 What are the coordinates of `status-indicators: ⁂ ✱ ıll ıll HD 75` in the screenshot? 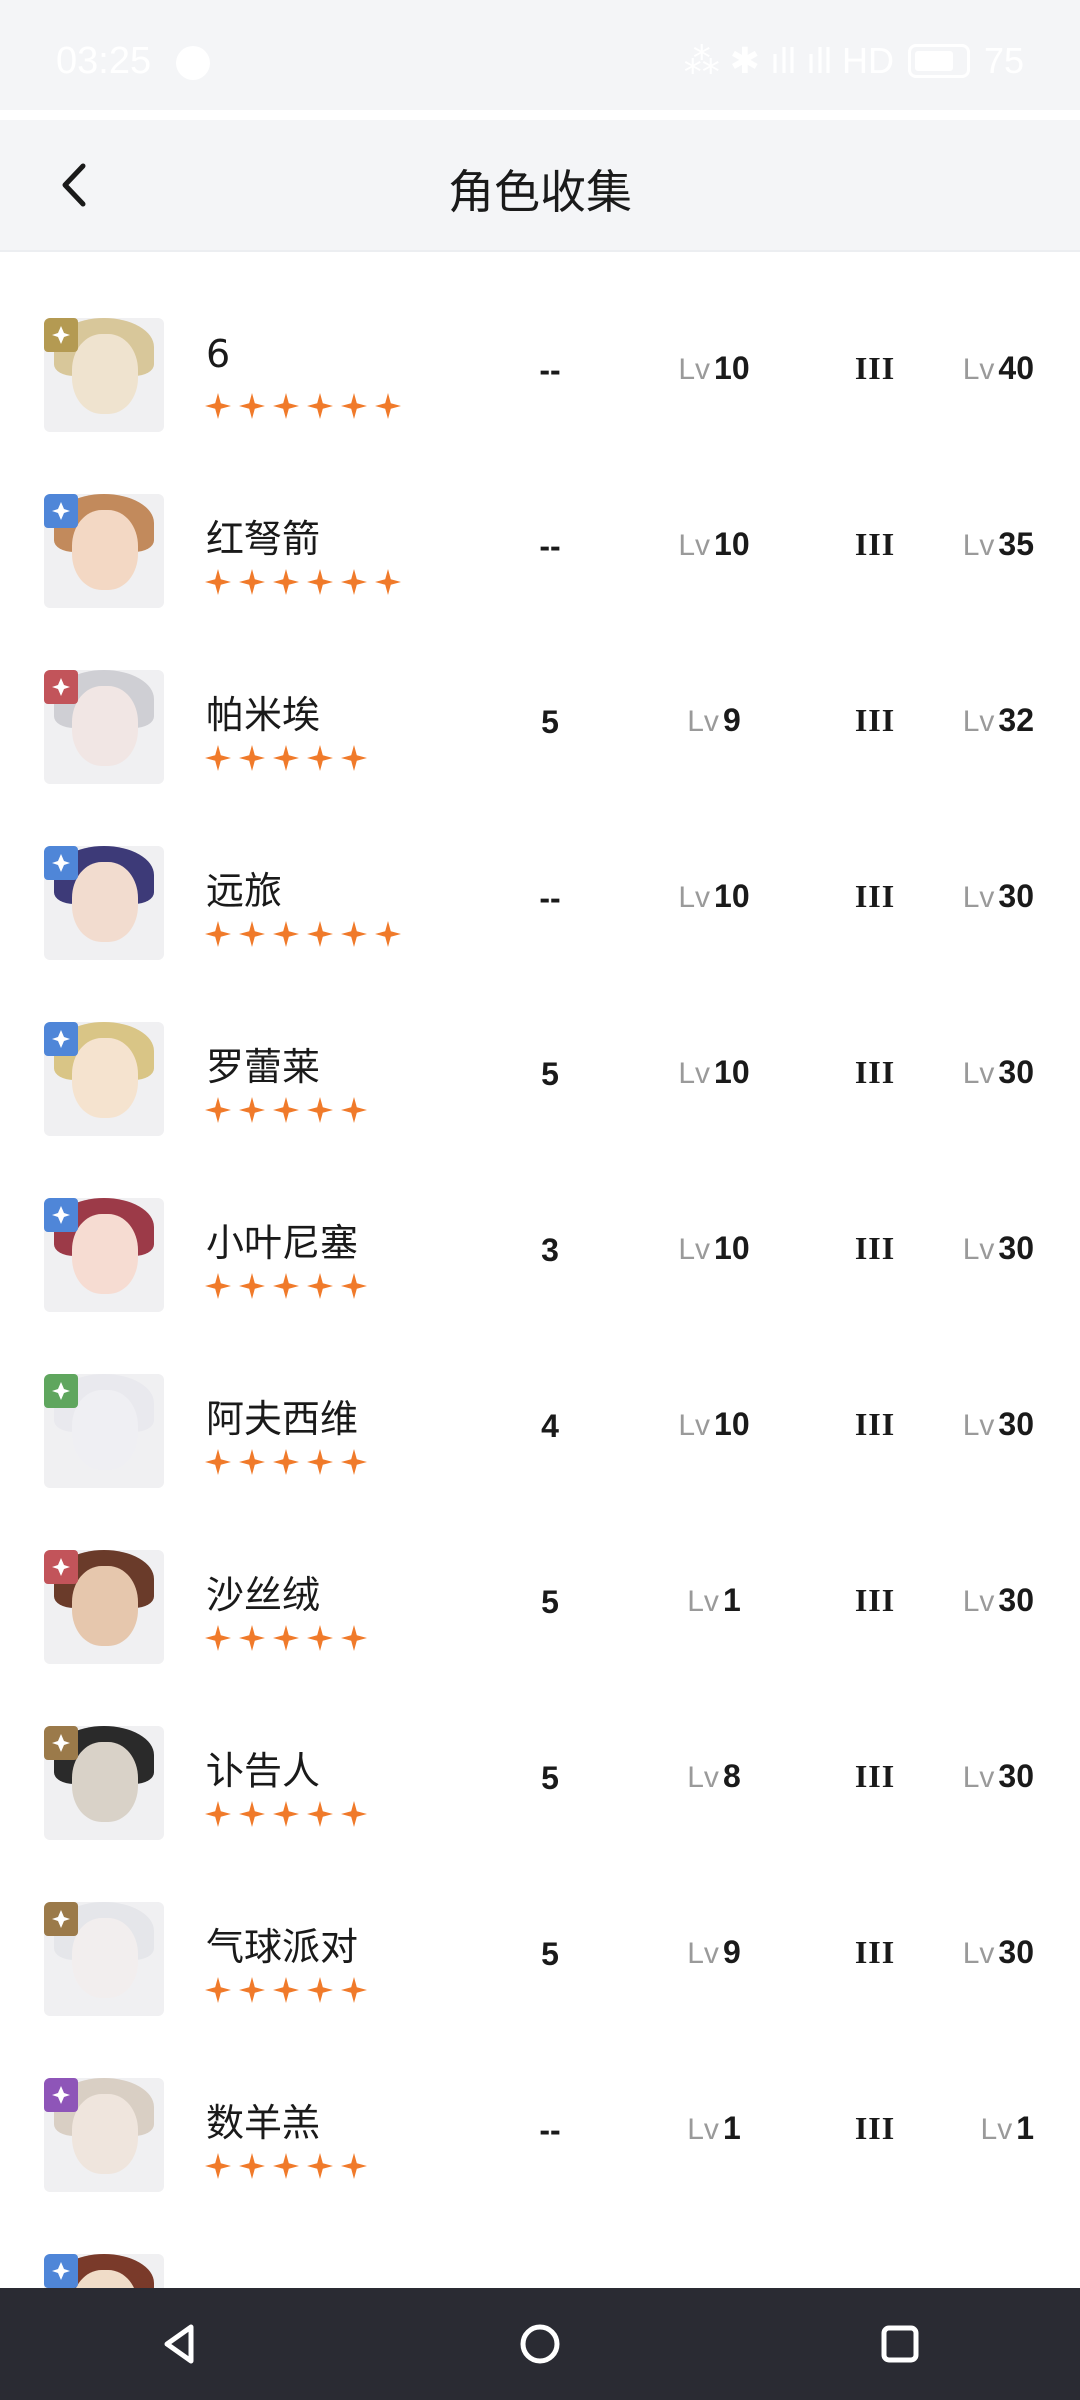 It's located at (854, 61).